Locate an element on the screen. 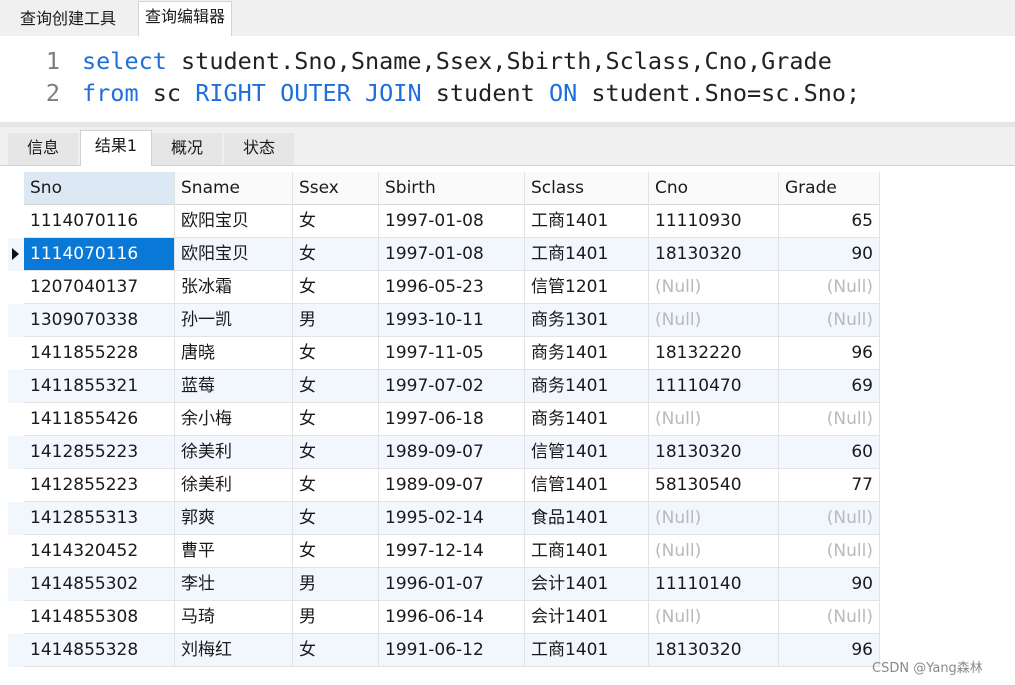 This screenshot has width=1015, height=685. cell-sno: 1309070338 is located at coordinates (99, 320).